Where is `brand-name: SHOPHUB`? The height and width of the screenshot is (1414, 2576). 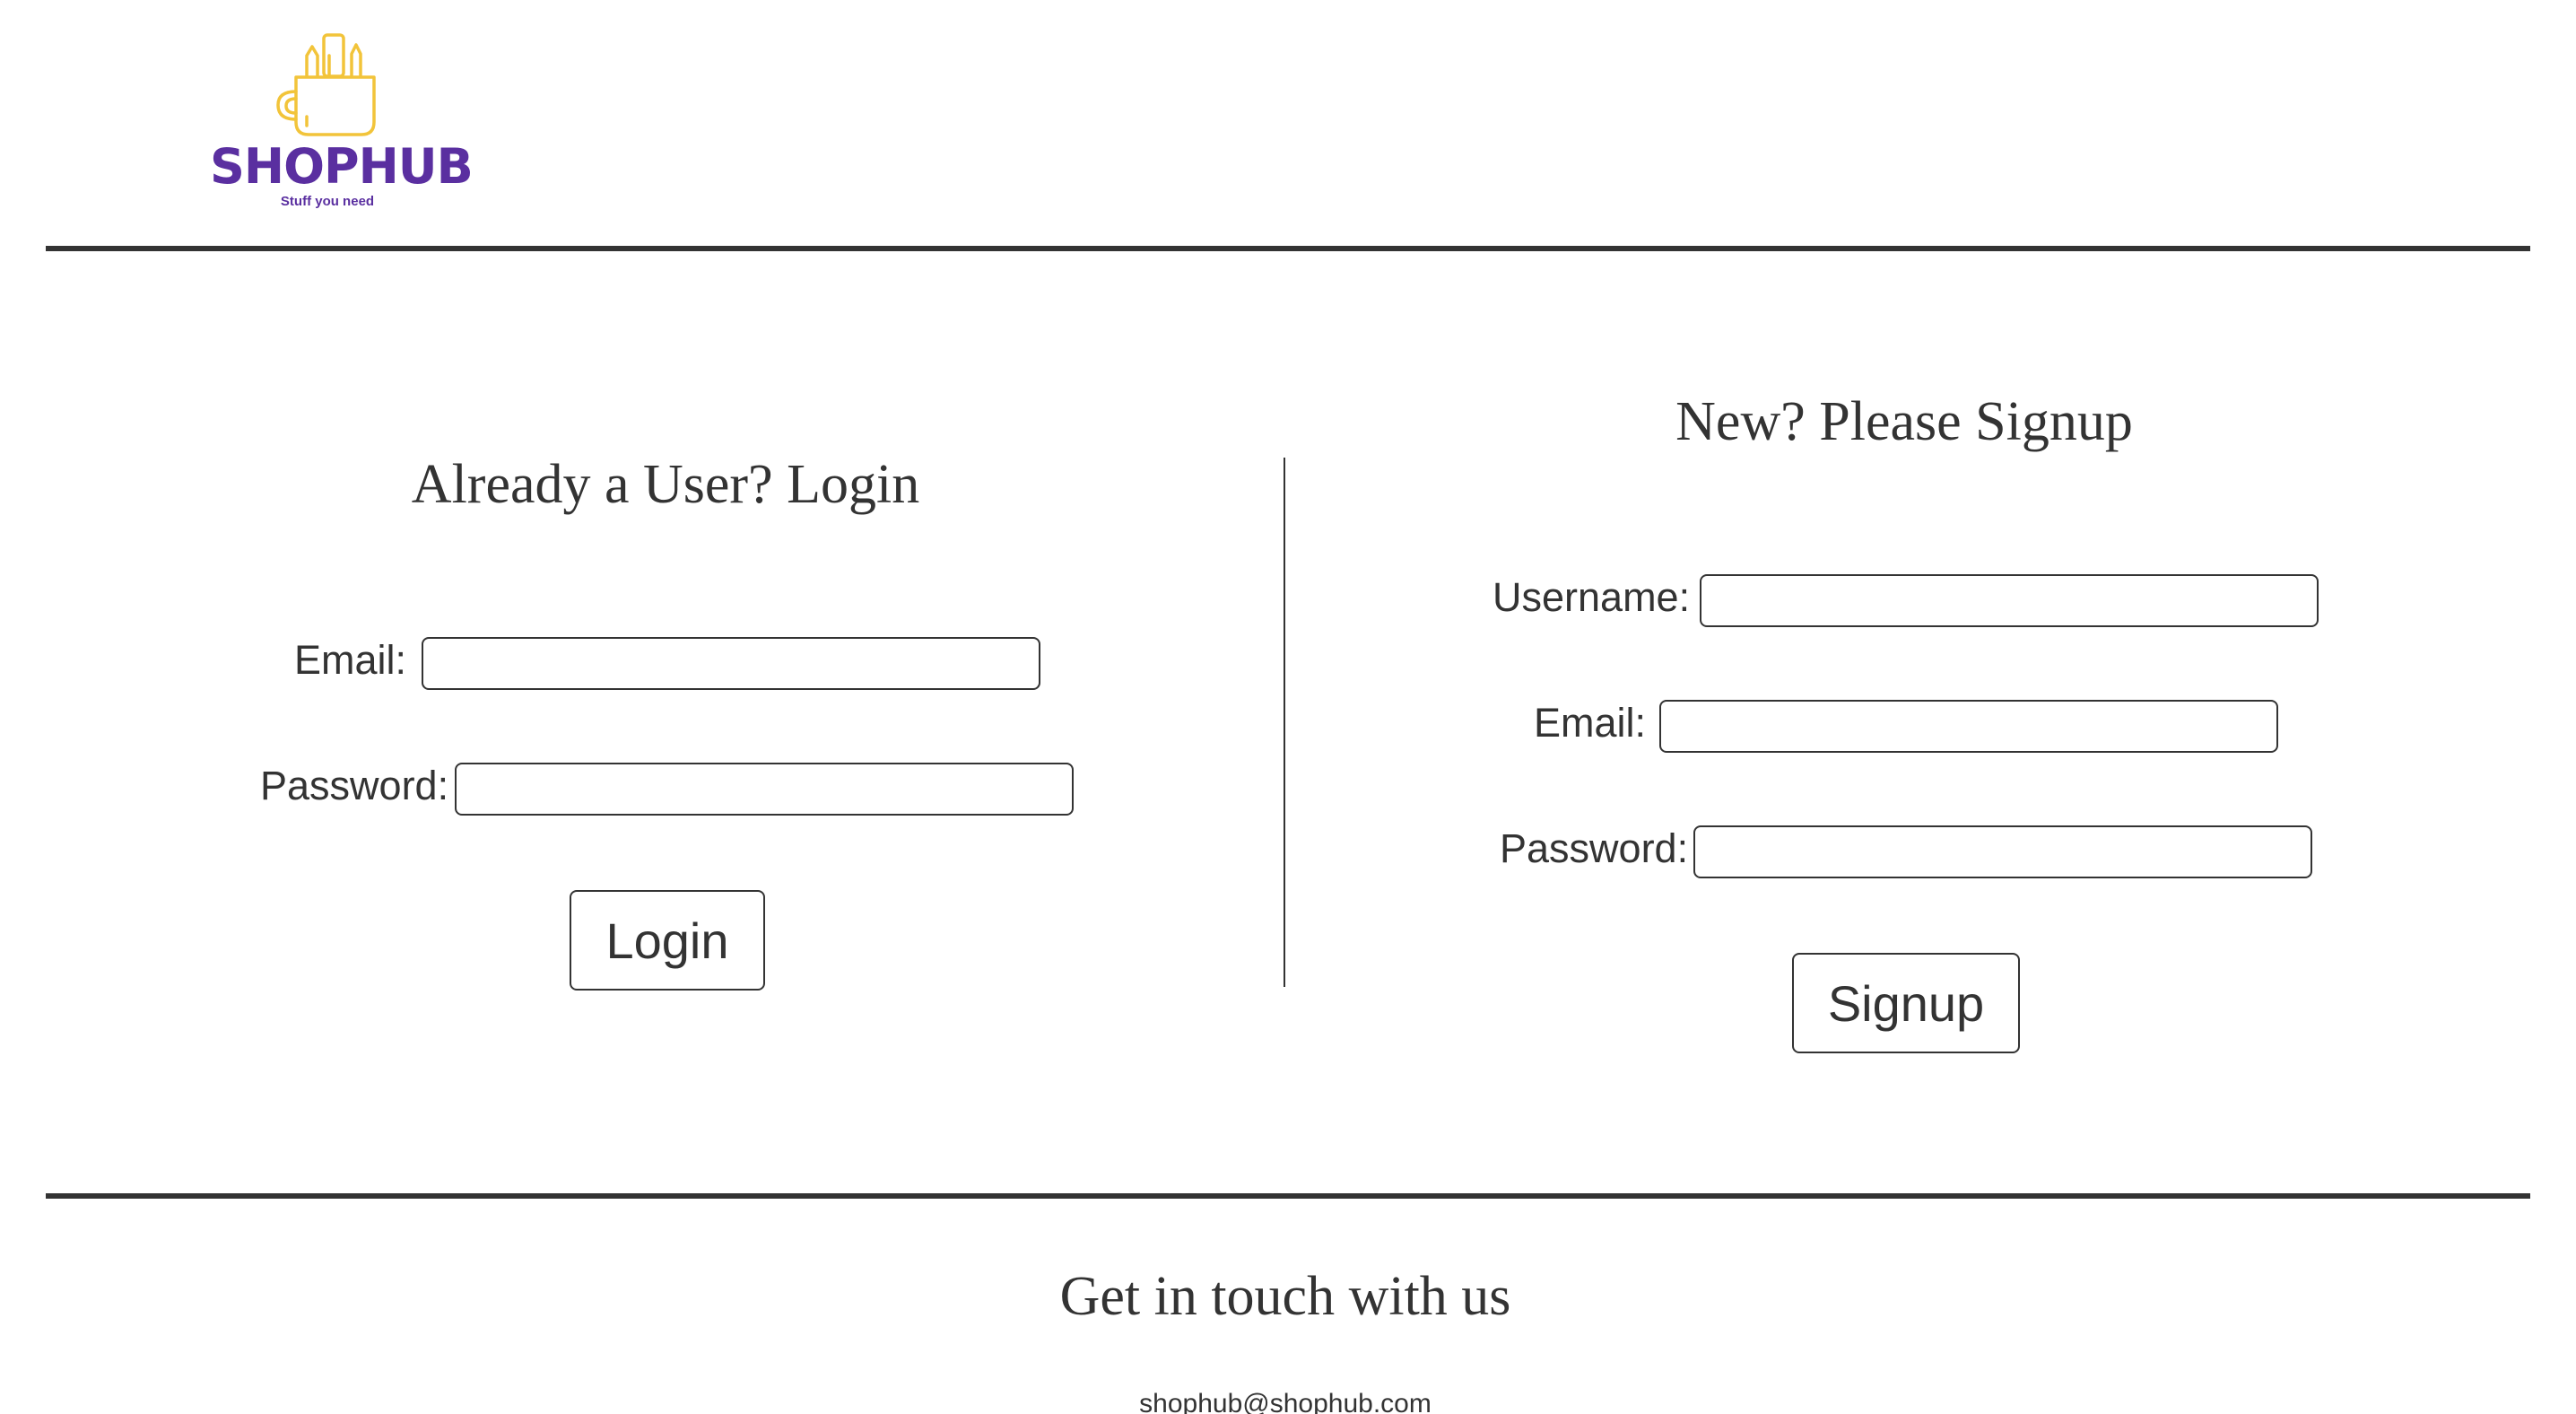
brand-name: SHOPHUB is located at coordinates (342, 166).